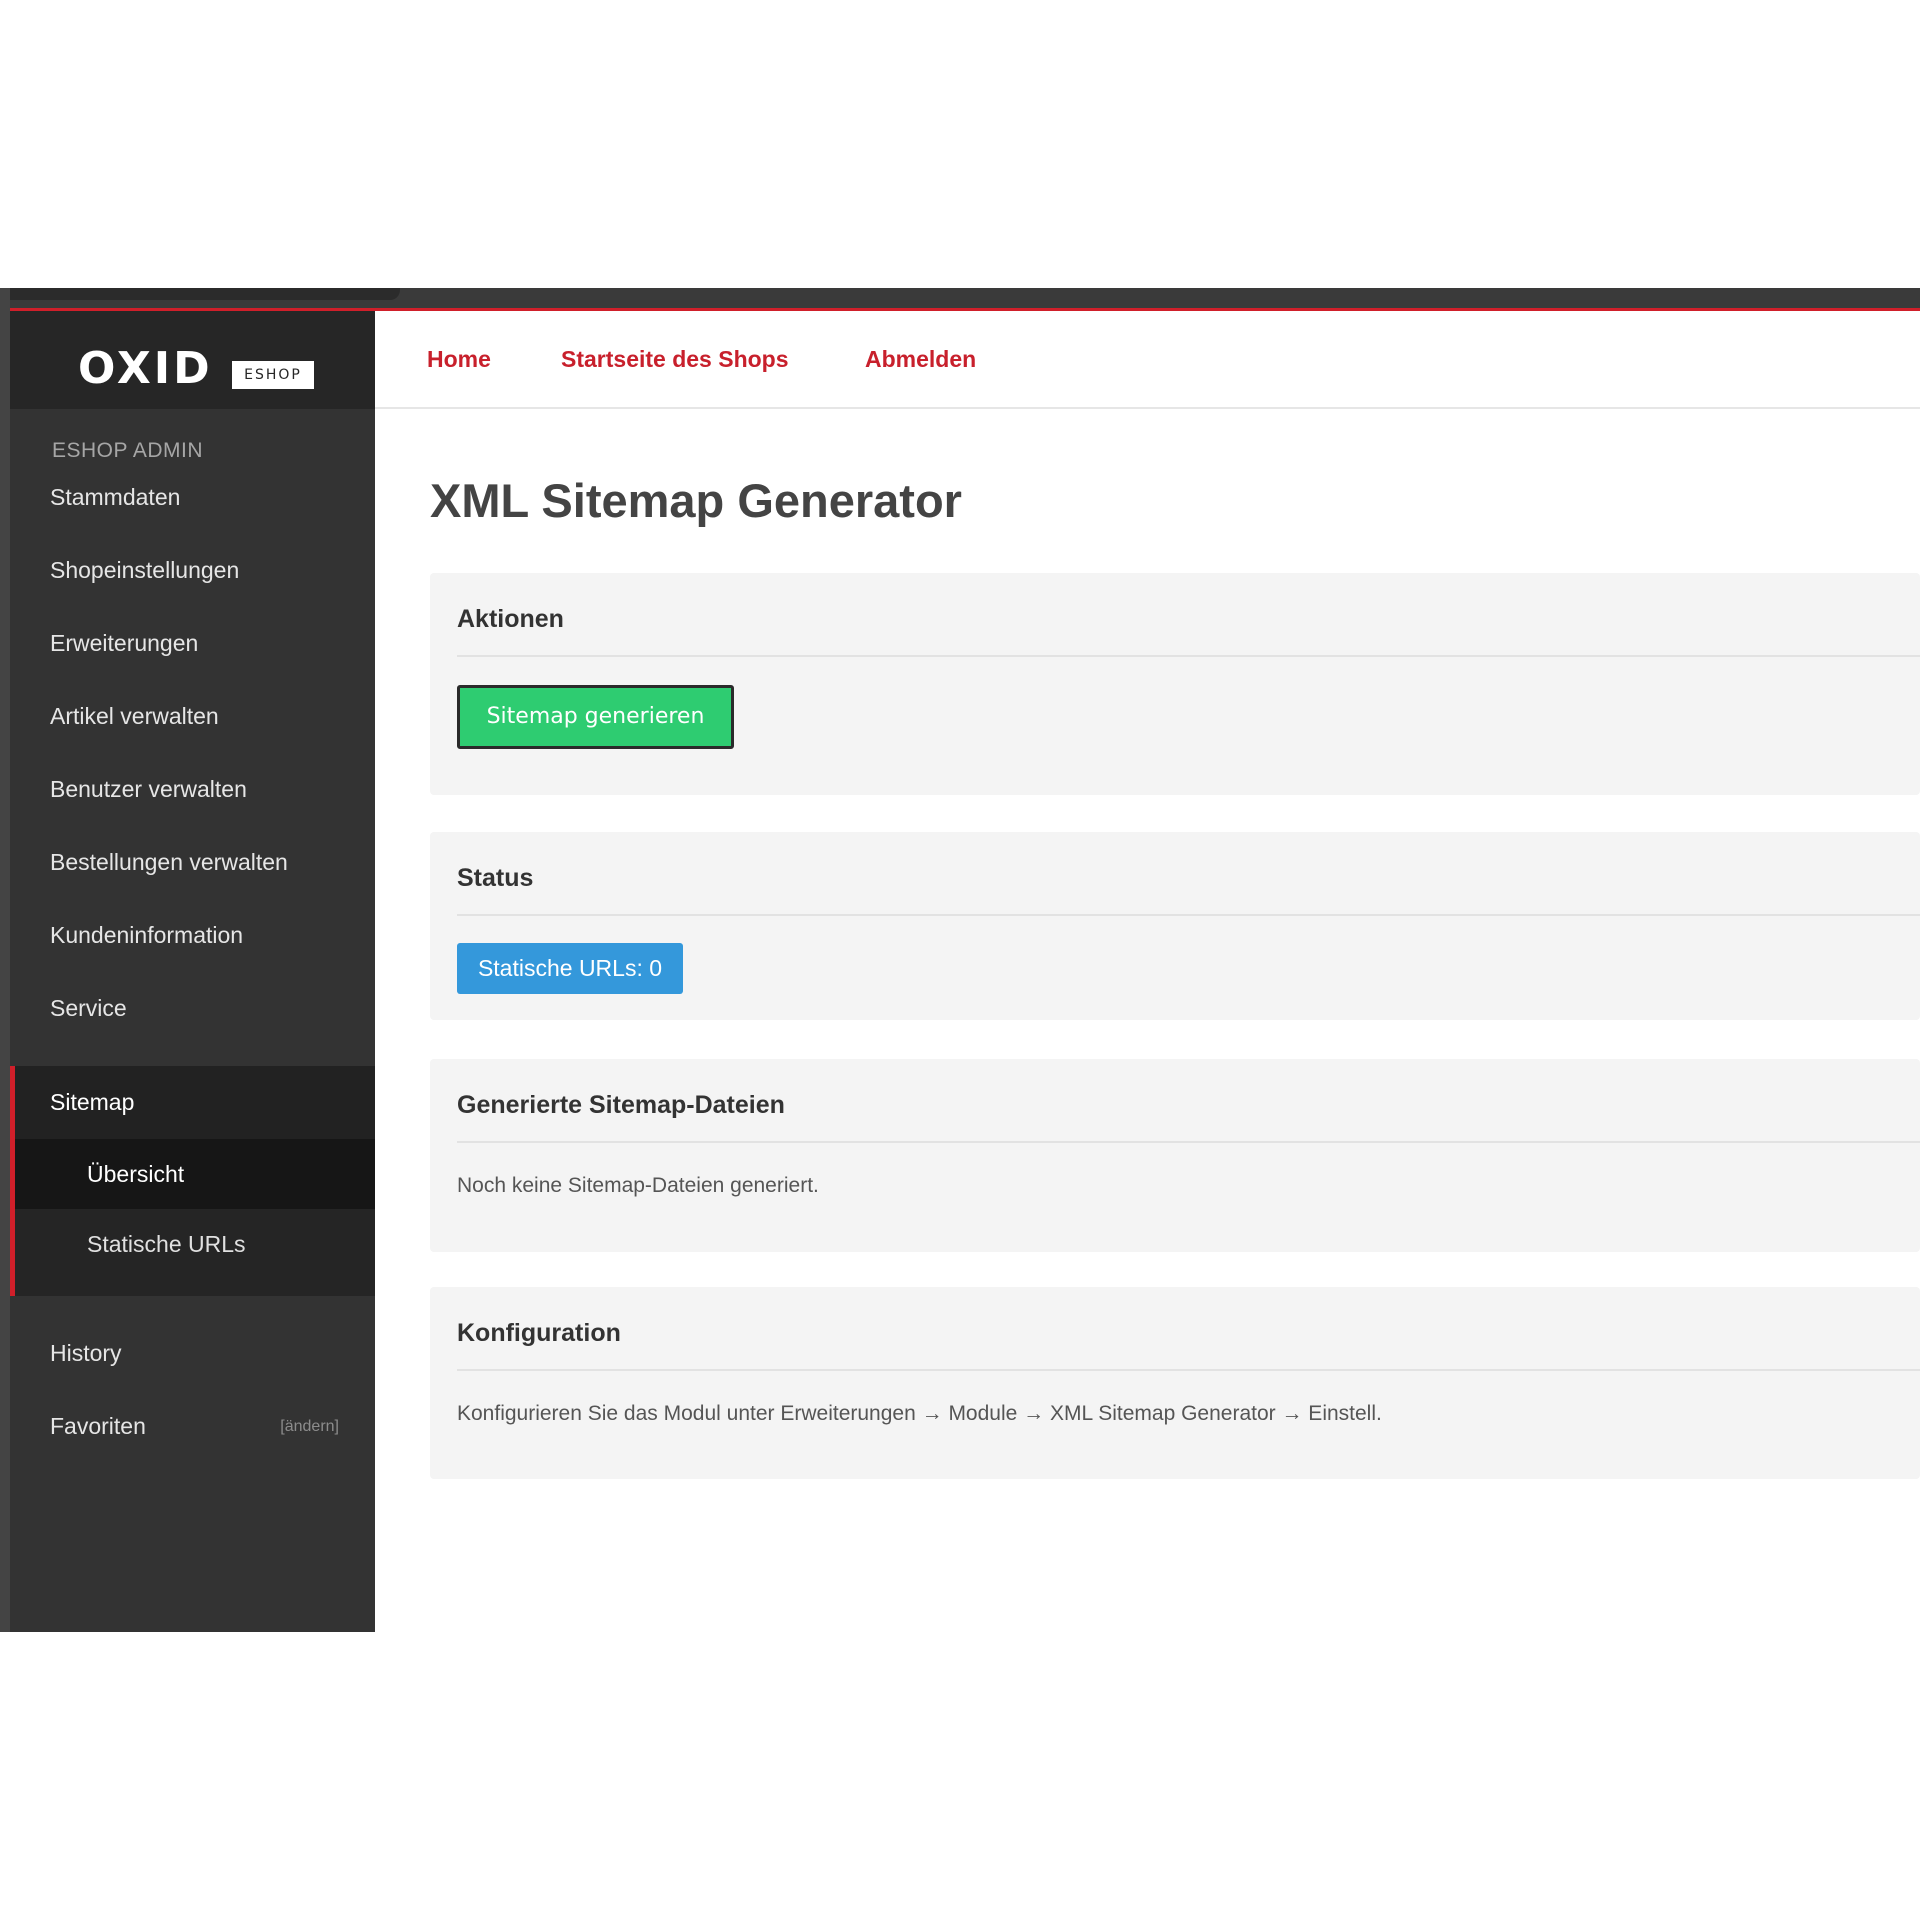 This screenshot has height=1920, width=1920. Describe the element at coordinates (192, 716) in the screenshot. I see `sidebar-item-artikel-verwalten: Artikel verwalten` at that location.